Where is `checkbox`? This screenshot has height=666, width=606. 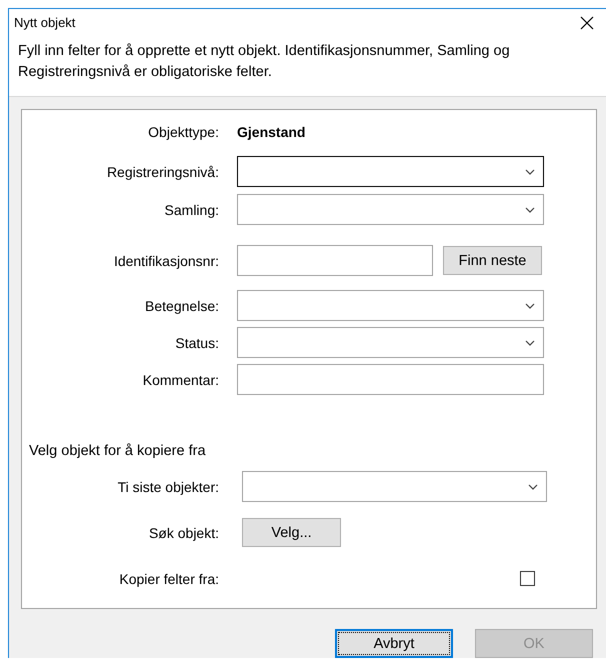 checkbox is located at coordinates (527, 578).